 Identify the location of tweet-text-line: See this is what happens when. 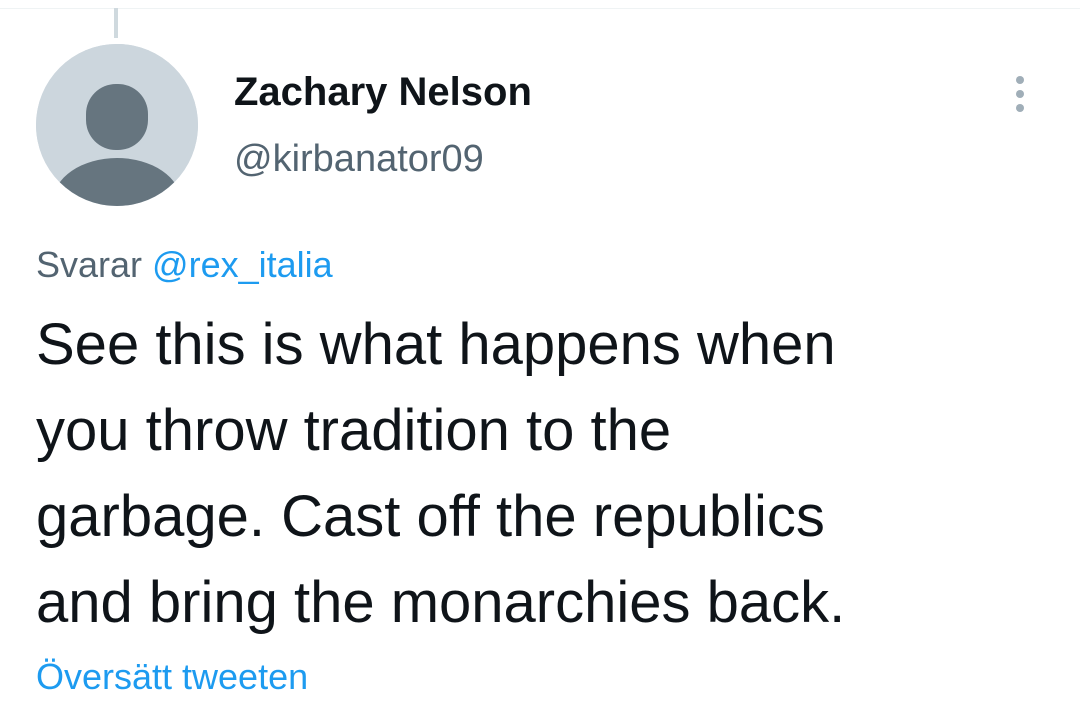
(436, 344).